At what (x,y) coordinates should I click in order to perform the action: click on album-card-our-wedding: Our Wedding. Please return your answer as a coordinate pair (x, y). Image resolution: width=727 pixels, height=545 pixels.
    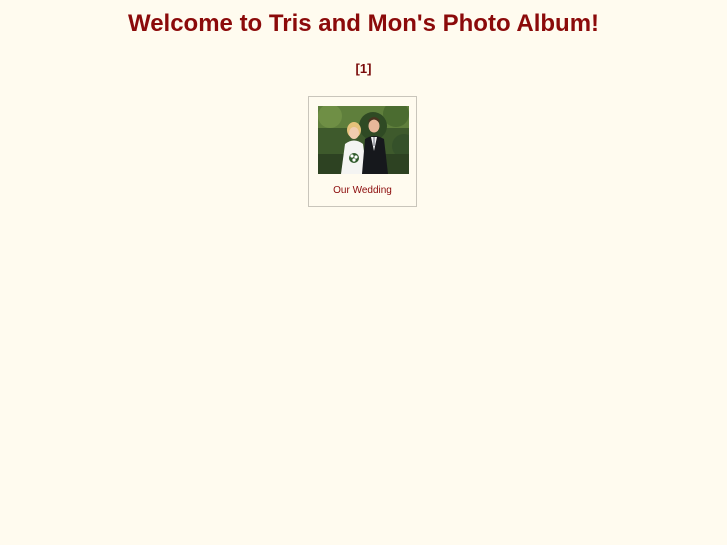
    Looking at the image, I should click on (362, 151).